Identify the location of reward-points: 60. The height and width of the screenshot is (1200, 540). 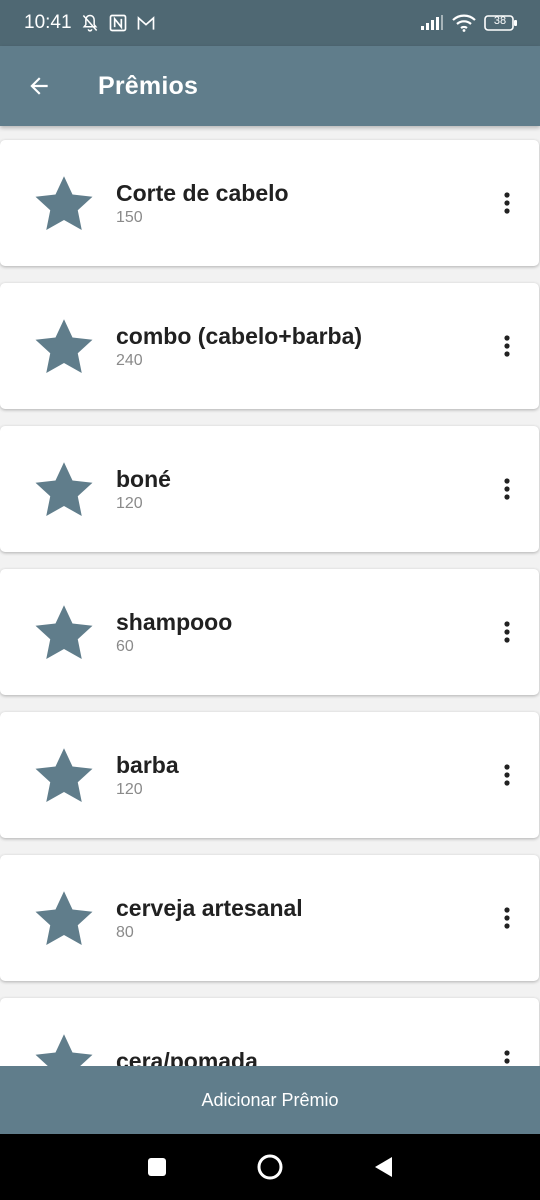
(125, 646).